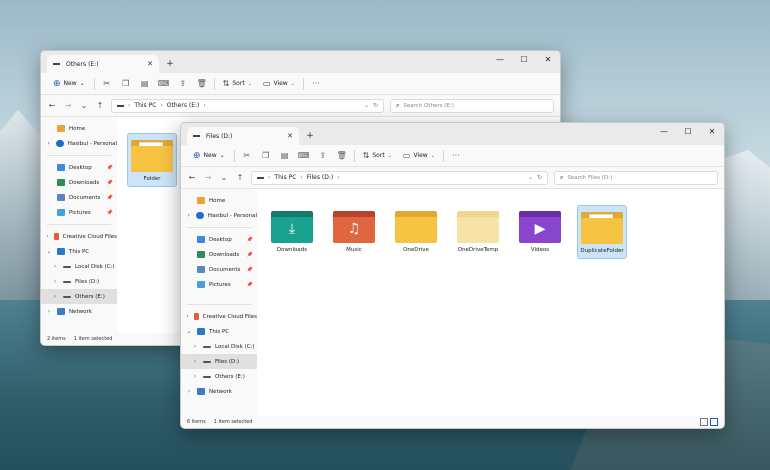 The height and width of the screenshot is (470, 770). I want to click on file-item-videos: ▶ Videos, so click(540, 232).